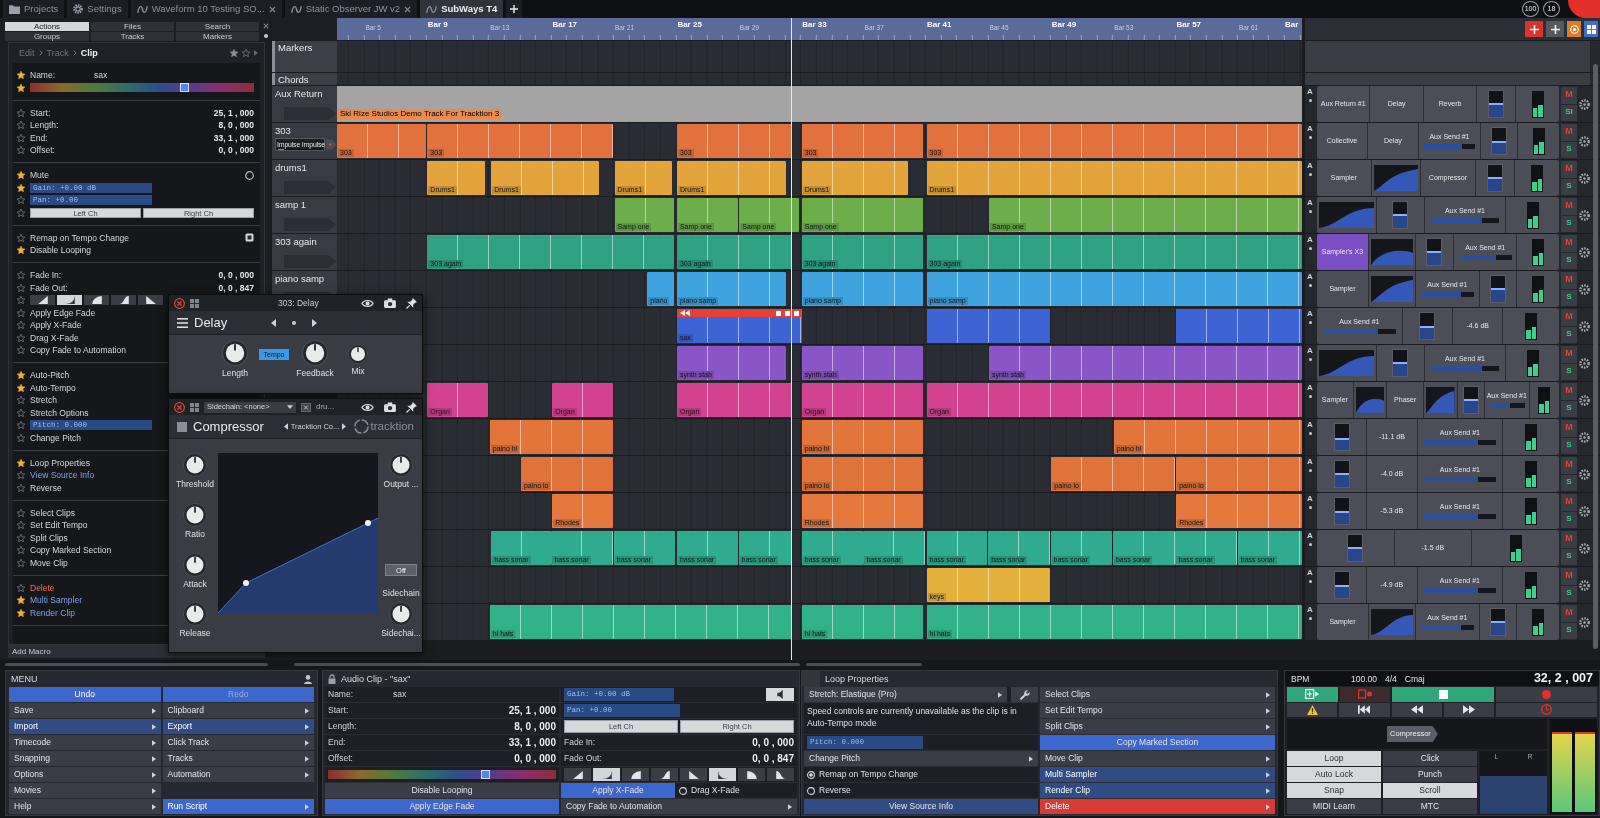 The image size is (1600, 818). What do you see at coordinates (300, 278) in the screenshot?
I see `track-name: piano samp` at bounding box center [300, 278].